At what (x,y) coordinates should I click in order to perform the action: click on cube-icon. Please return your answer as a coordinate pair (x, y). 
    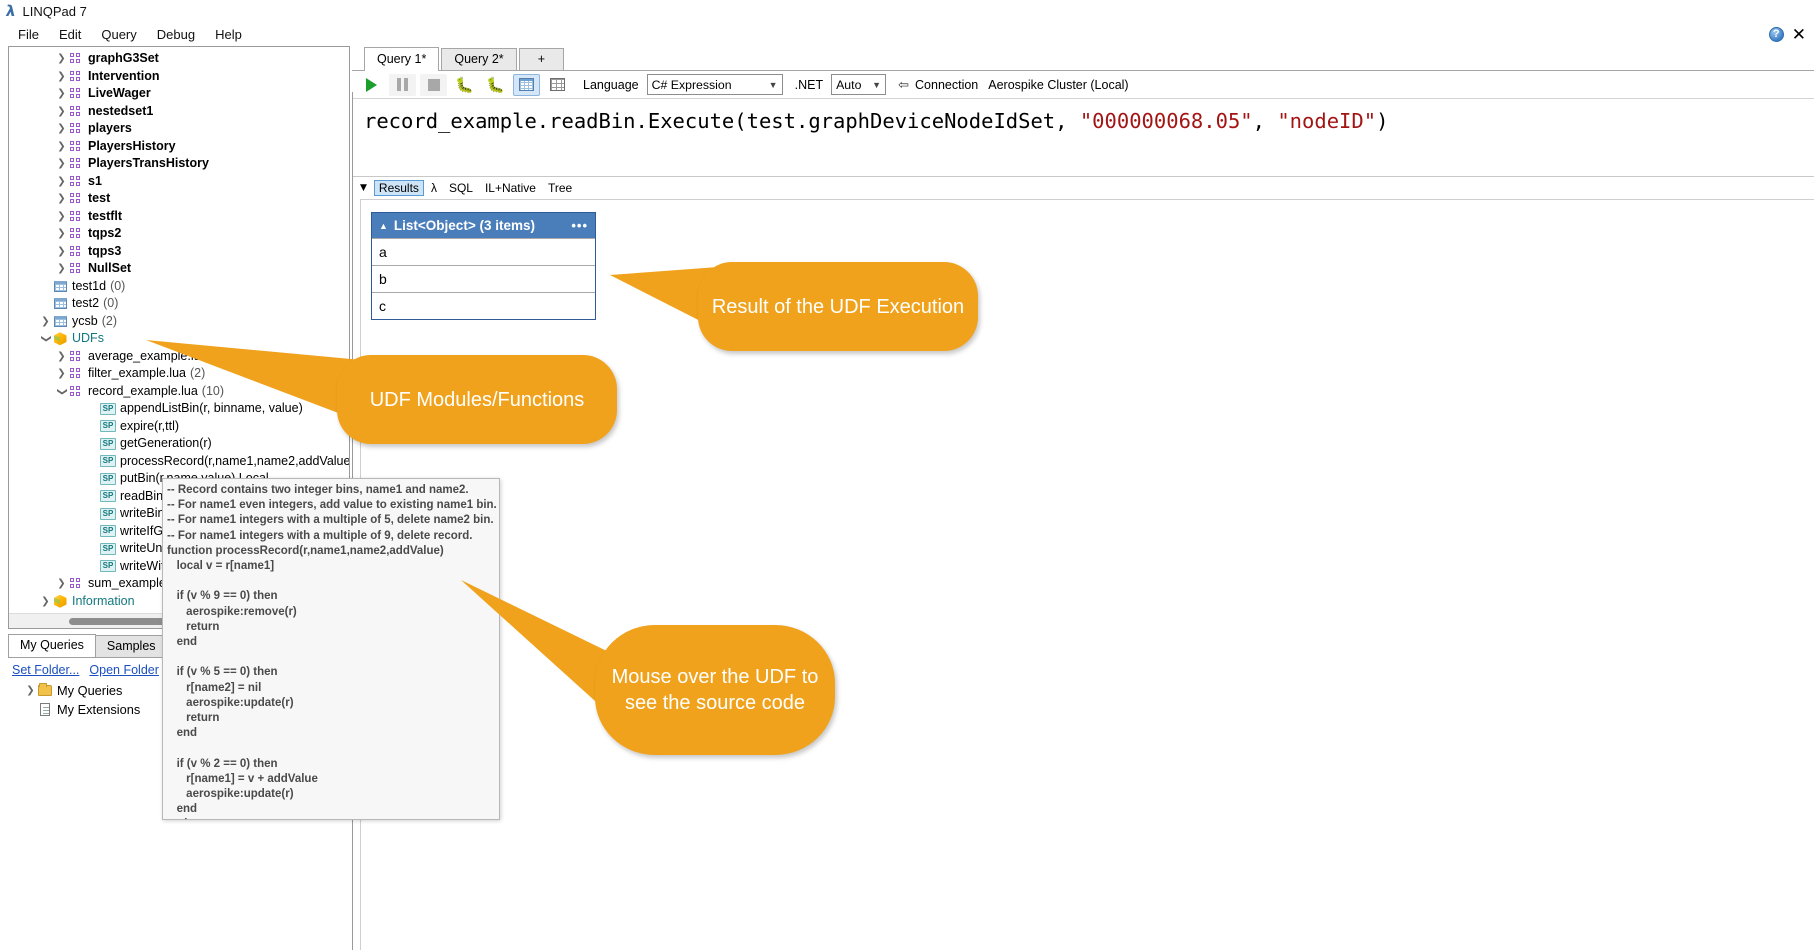
    Looking at the image, I should click on (60, 601).